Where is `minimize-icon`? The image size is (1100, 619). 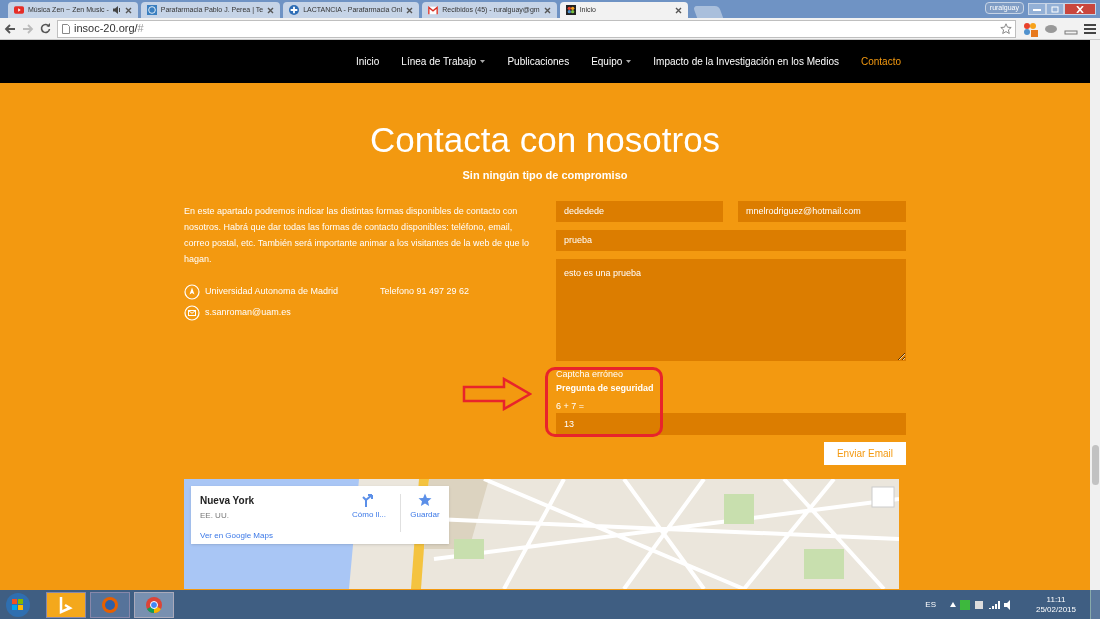 minimize-icon is located at coordinates (1037, 9).